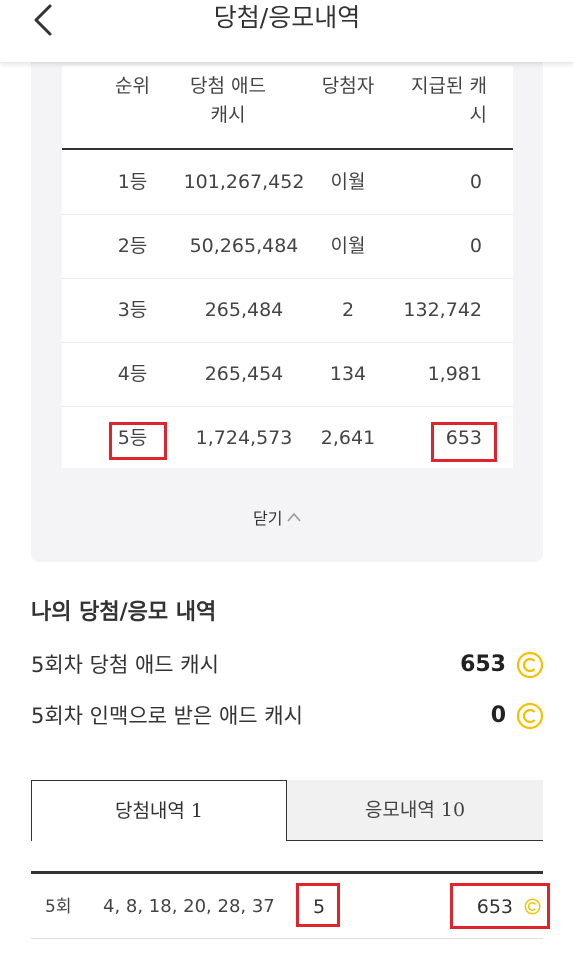  Describe the element at coordinates (132, 246) in the screenshot. I see `rank-cell: 2등` at that location.